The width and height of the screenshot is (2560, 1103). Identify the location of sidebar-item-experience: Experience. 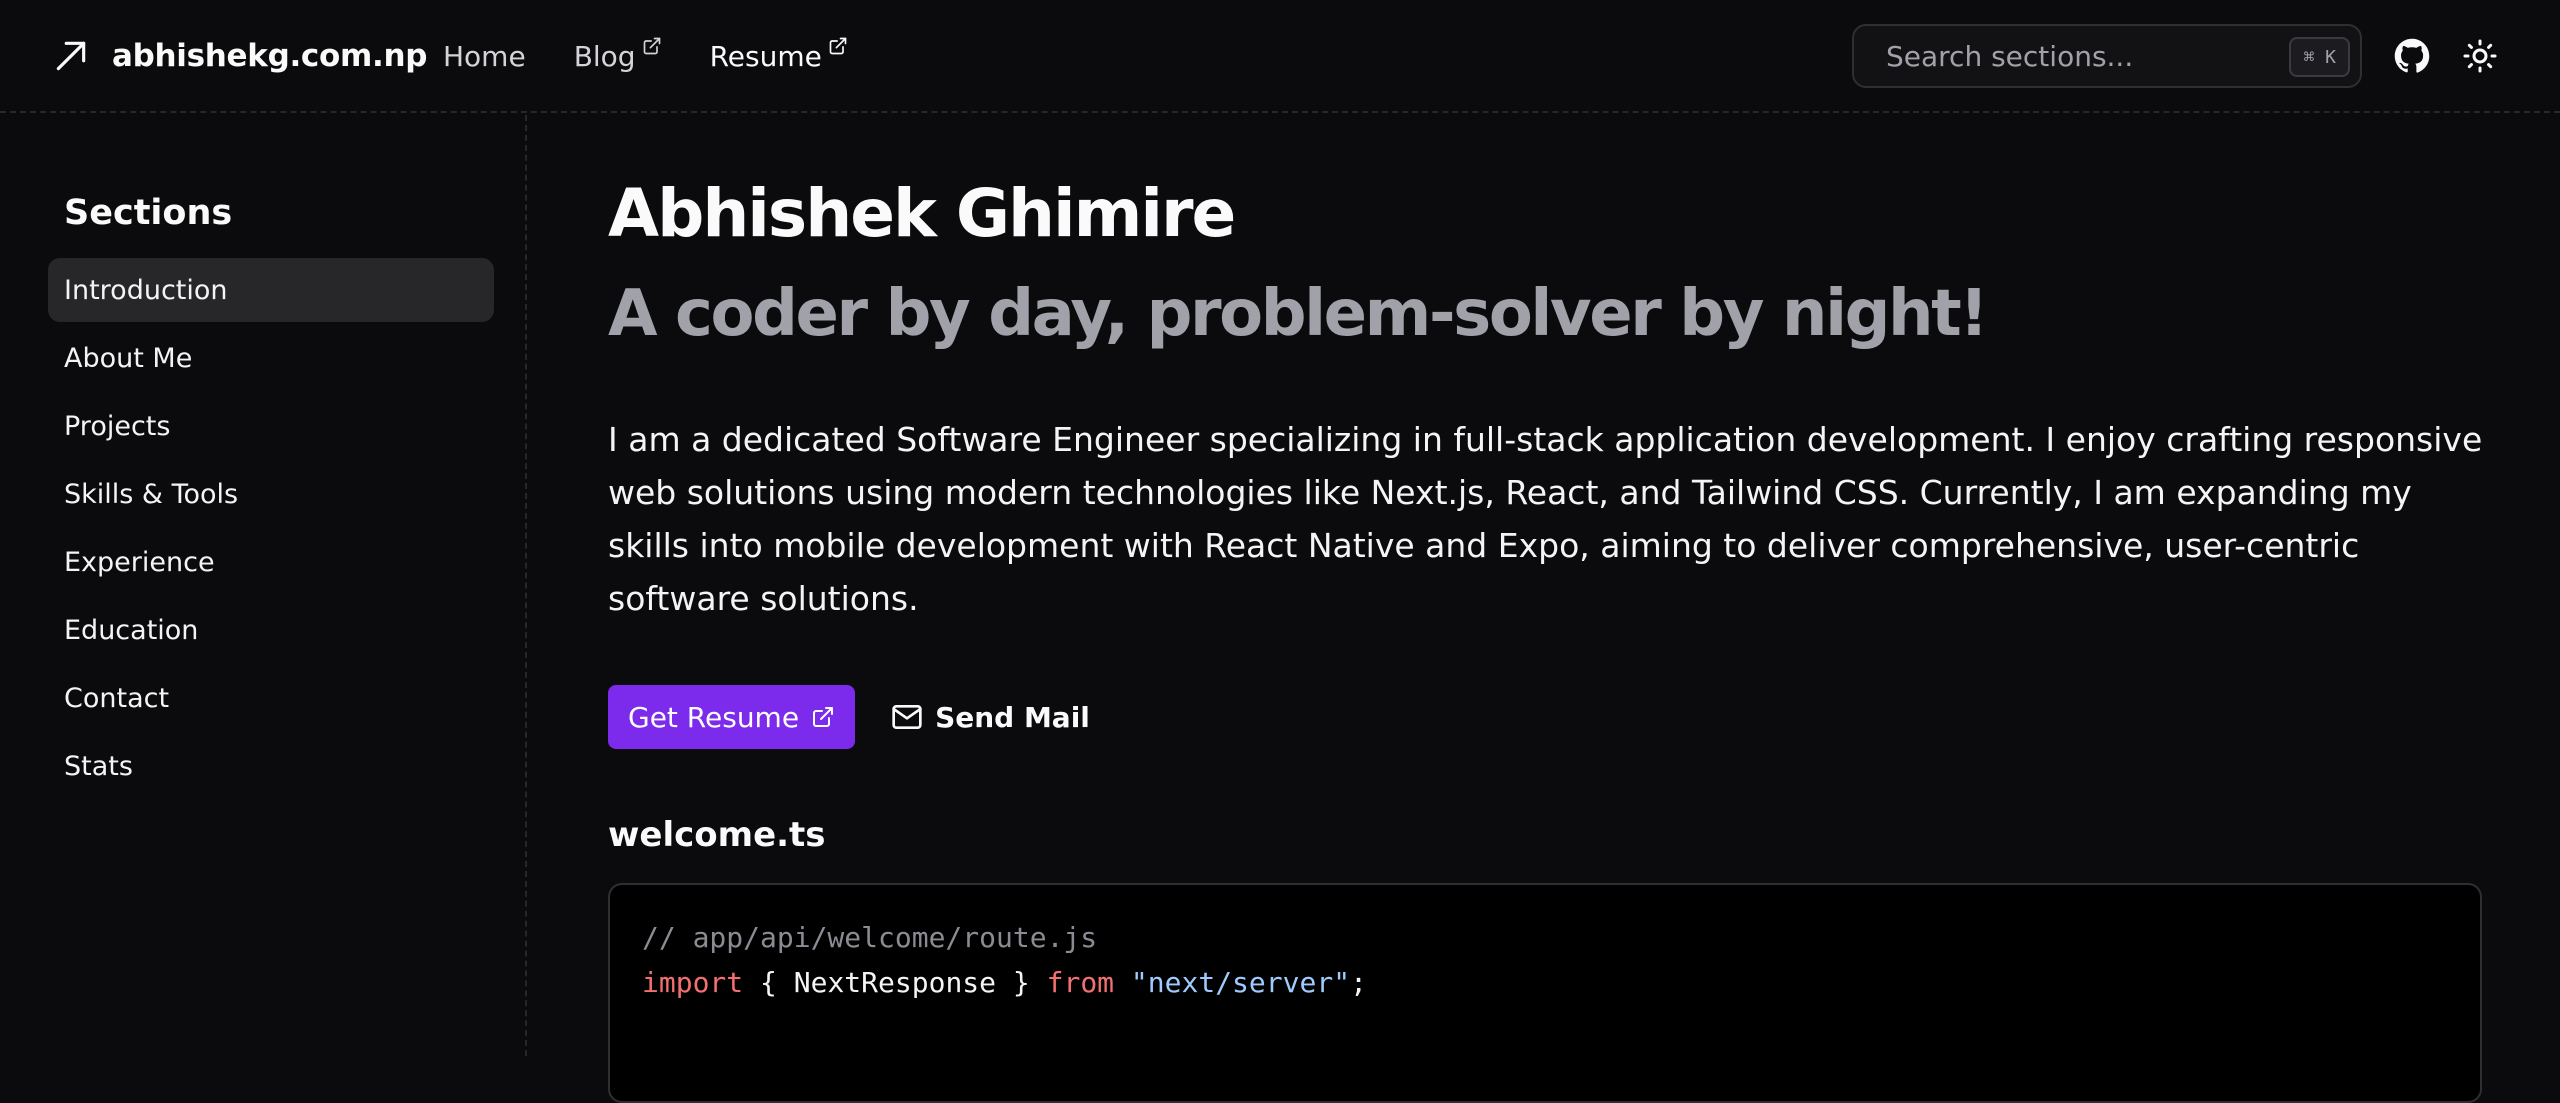
(271, 562).